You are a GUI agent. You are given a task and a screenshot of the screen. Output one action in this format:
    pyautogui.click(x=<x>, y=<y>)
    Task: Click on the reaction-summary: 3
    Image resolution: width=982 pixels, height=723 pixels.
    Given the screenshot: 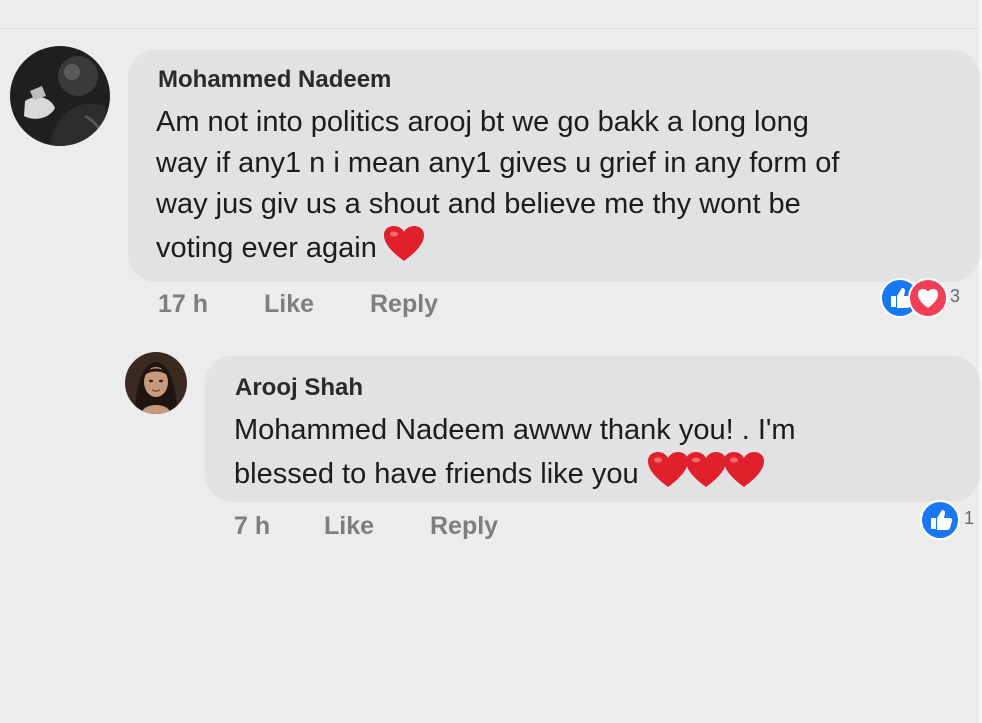 What is the action you would take?
    pyautogui.click(x=930, y=298)
    